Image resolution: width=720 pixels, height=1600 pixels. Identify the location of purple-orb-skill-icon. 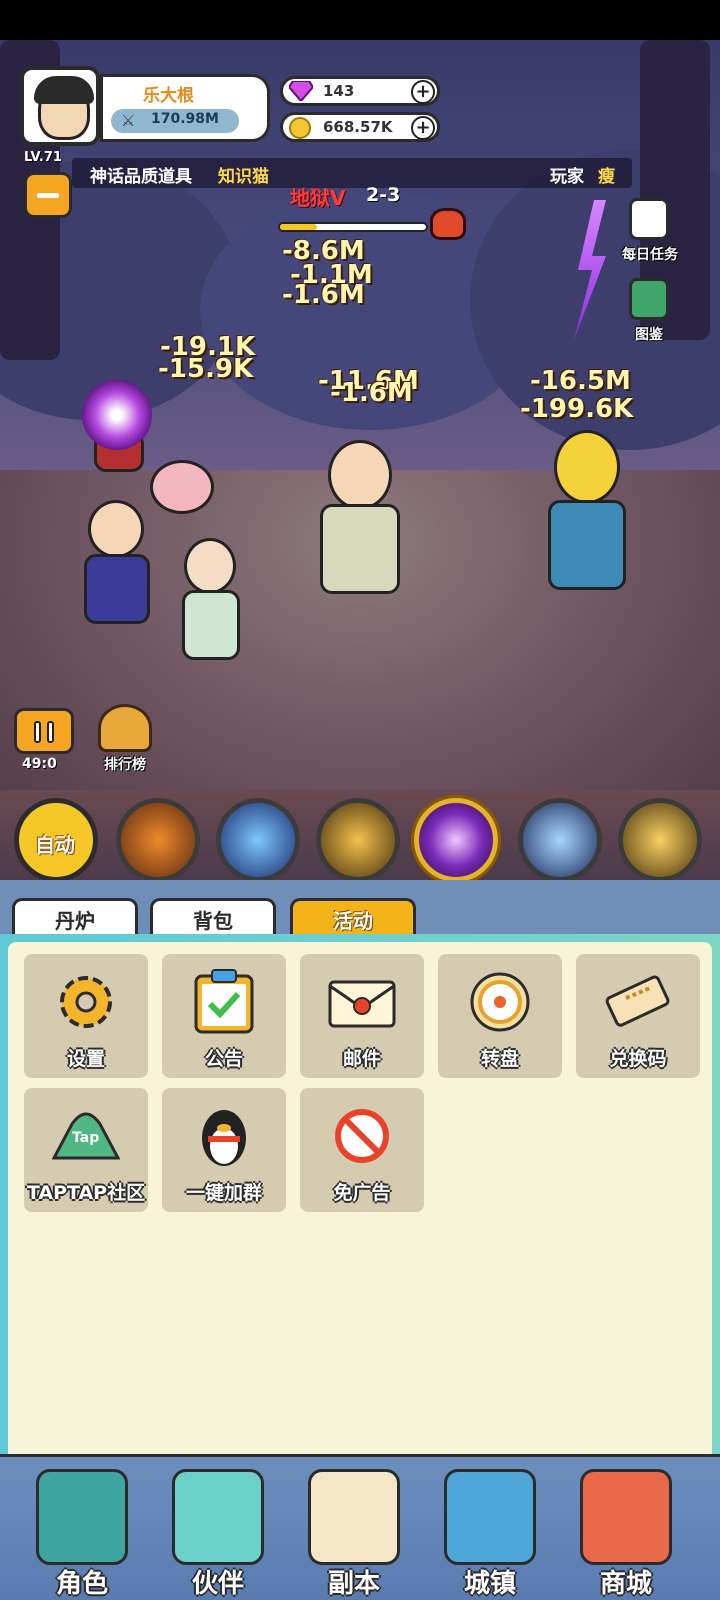
(456, 840).